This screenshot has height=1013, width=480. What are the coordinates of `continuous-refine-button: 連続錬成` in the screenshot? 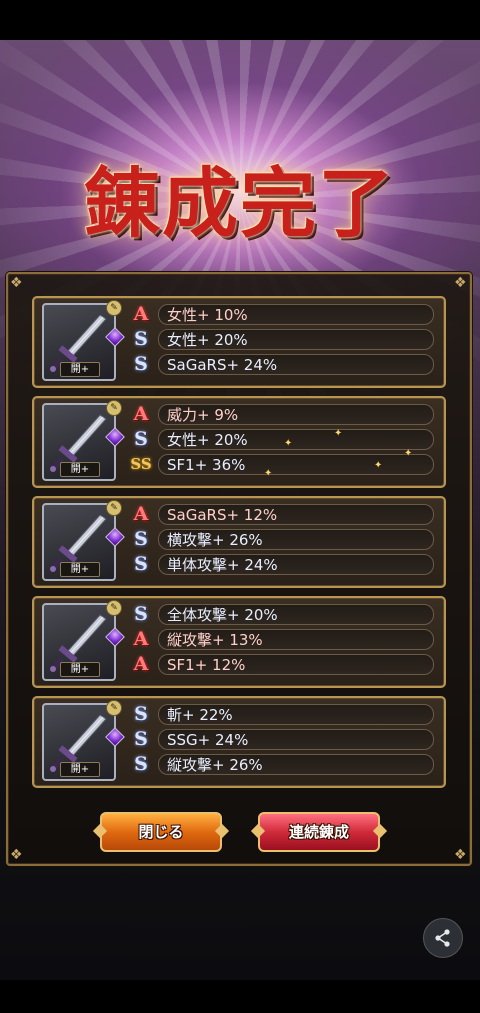 It's located at (319, 832).